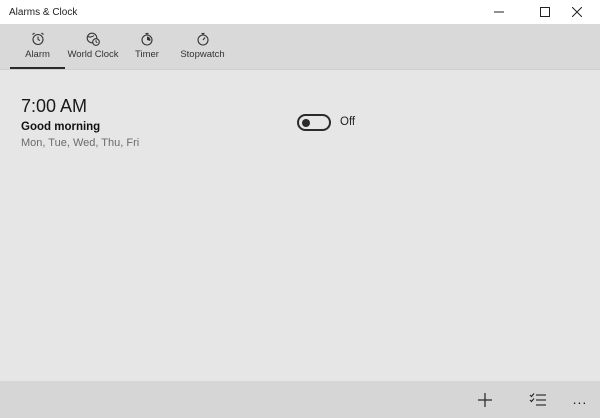  What do you see at coordinates (314, 122) in the screenshot?
I see `alarm-toggle` at bounding box center [314, 122].